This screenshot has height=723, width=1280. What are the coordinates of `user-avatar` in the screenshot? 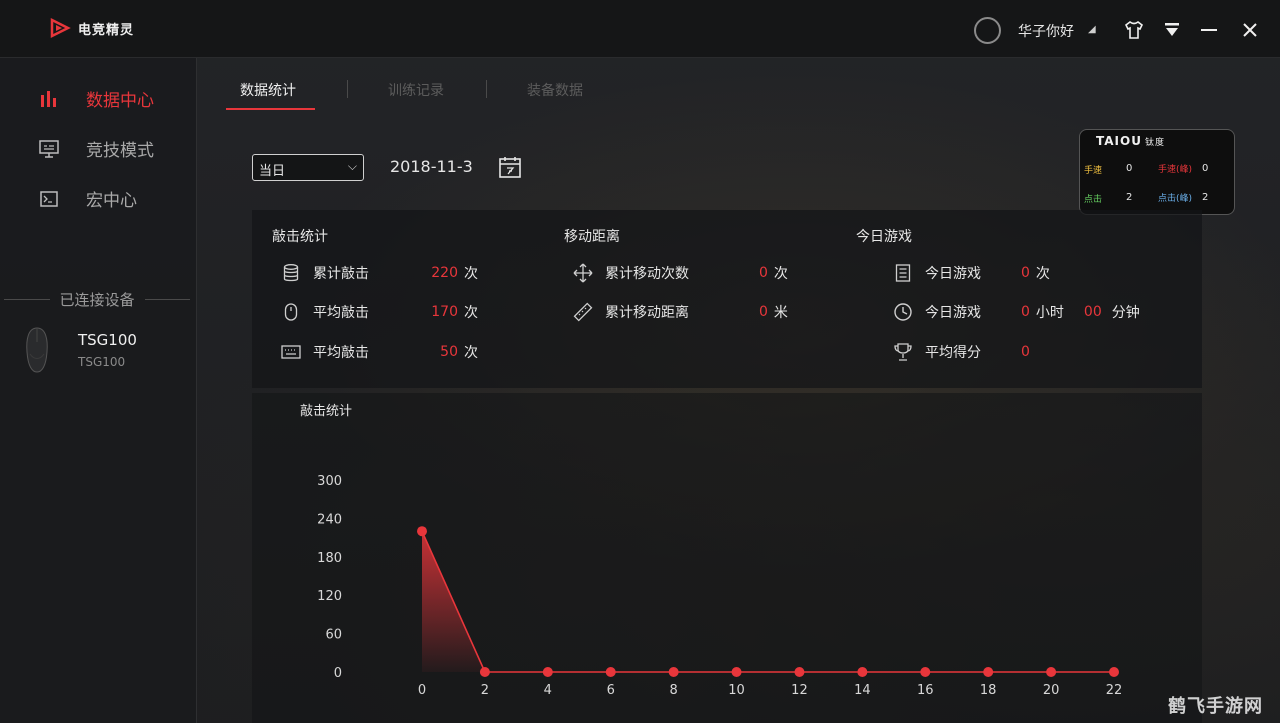 It's located at (987, 30).